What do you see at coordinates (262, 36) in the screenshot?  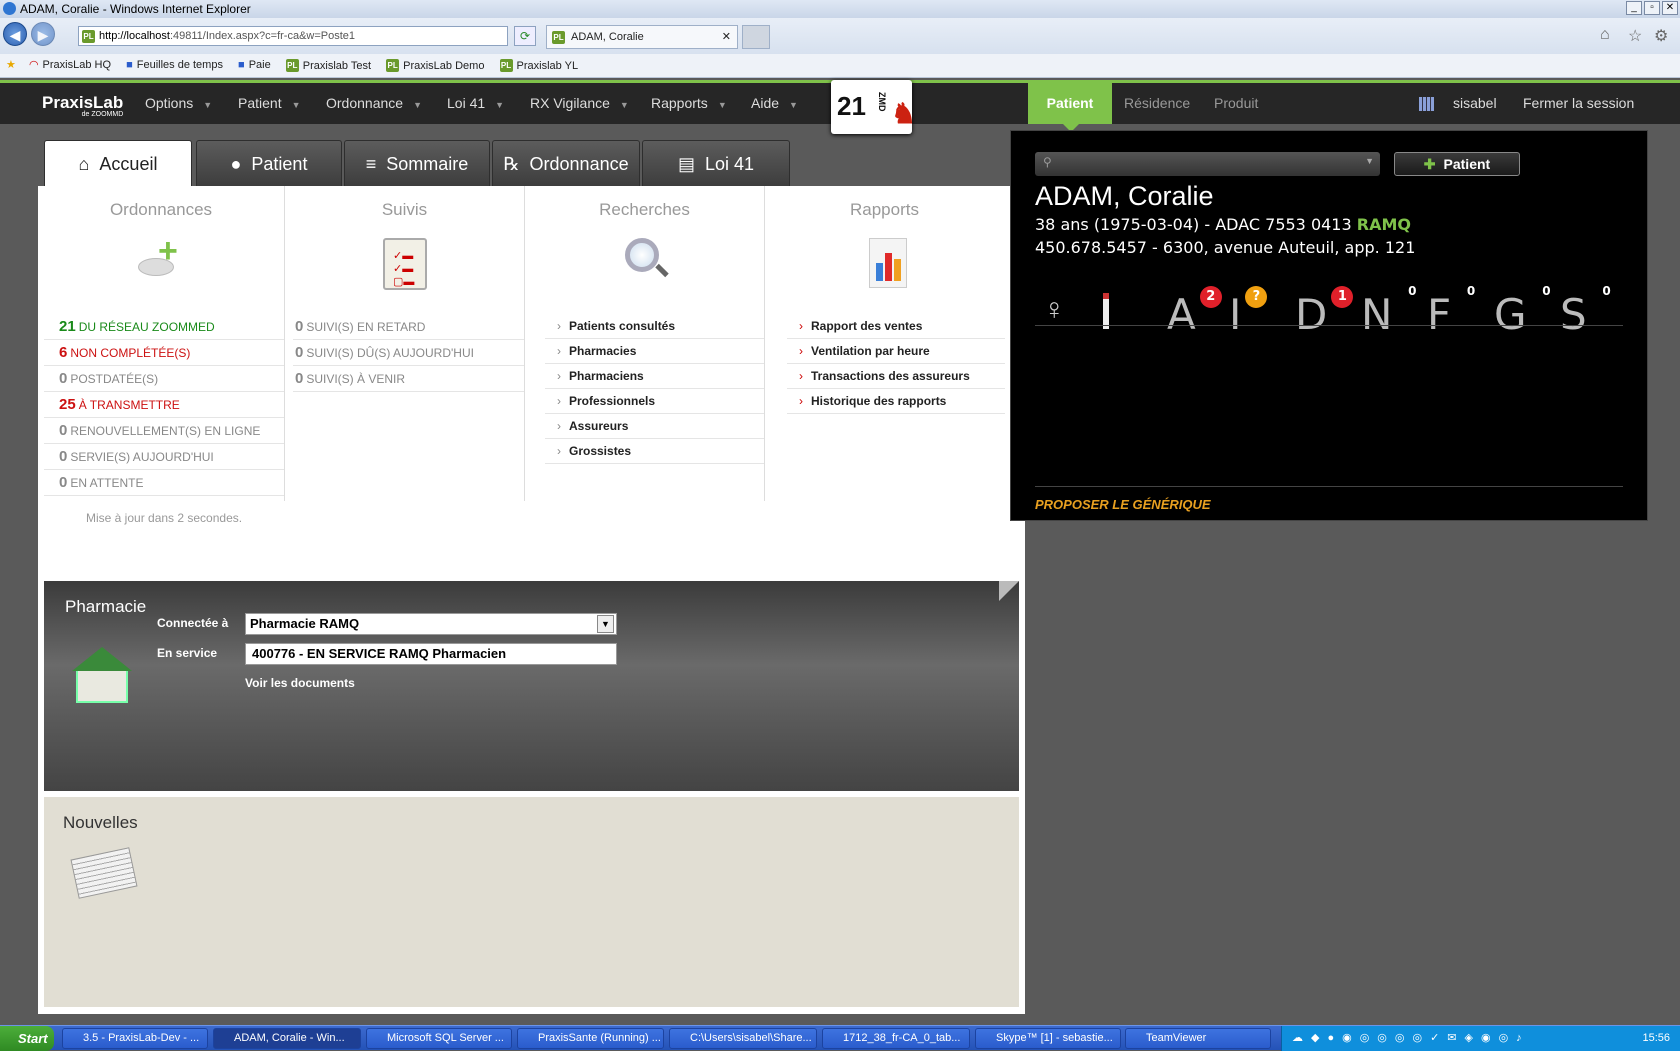 I see `url-path: :49811/Index.aspx?c=fr-ca&w=Poste1` at bounding box center [262, 36].